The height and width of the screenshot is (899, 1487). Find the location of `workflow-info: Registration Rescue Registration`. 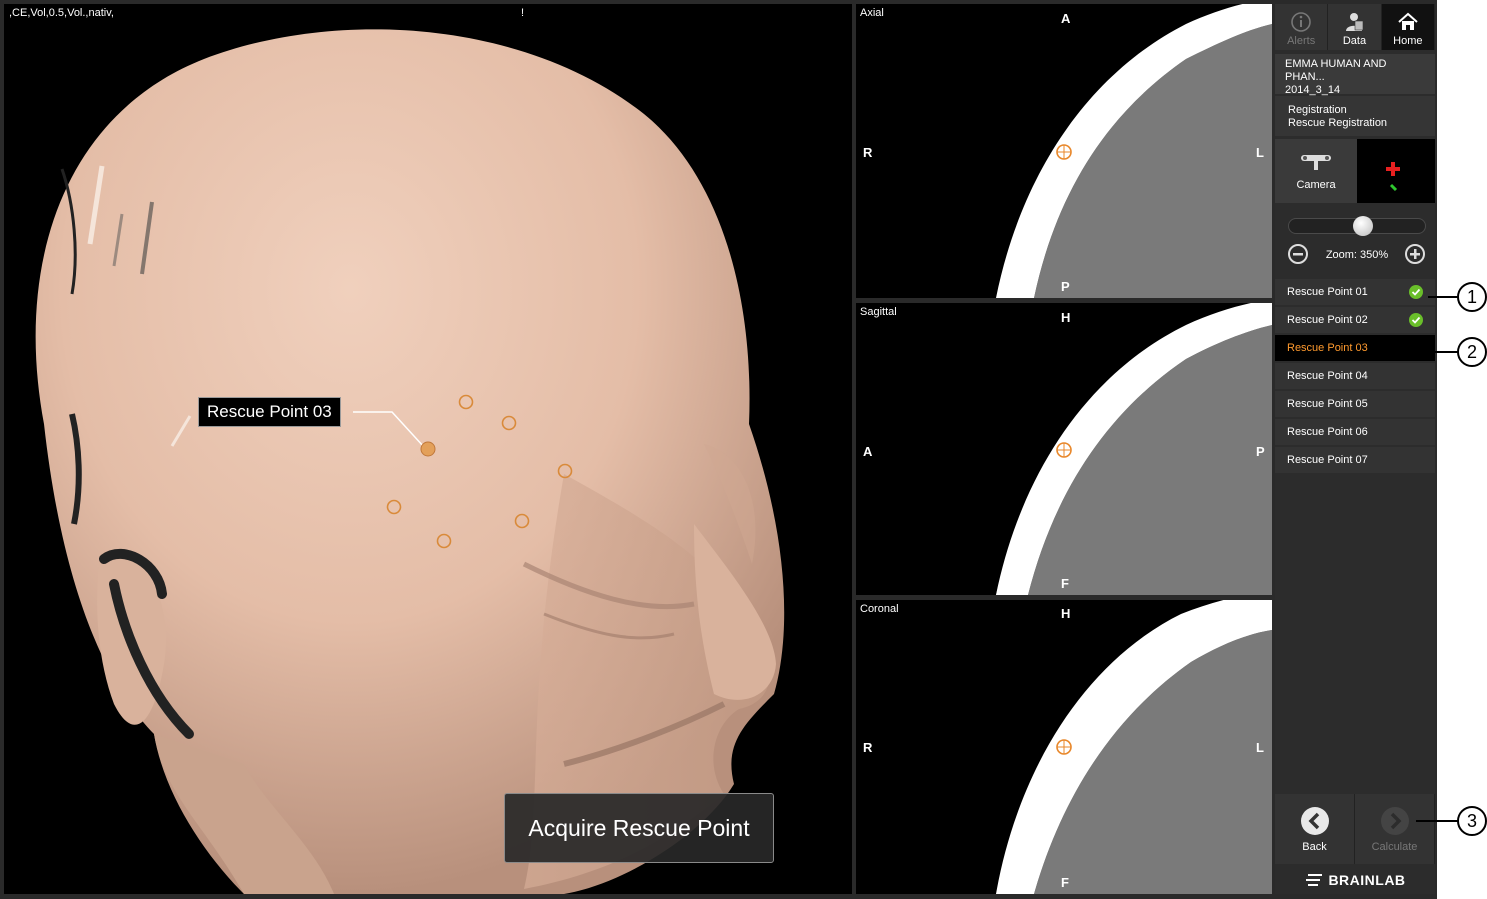

workflow-info: Registration Rescue Registration is located at coordinates (1355, 116).